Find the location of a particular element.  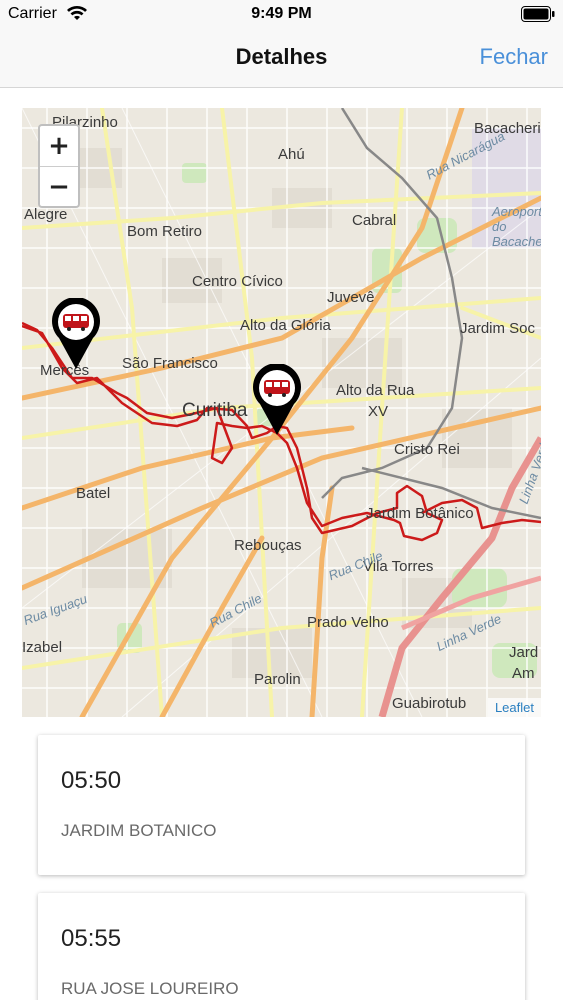

place-label: Guabirotub is located at coordinates (429, 703).